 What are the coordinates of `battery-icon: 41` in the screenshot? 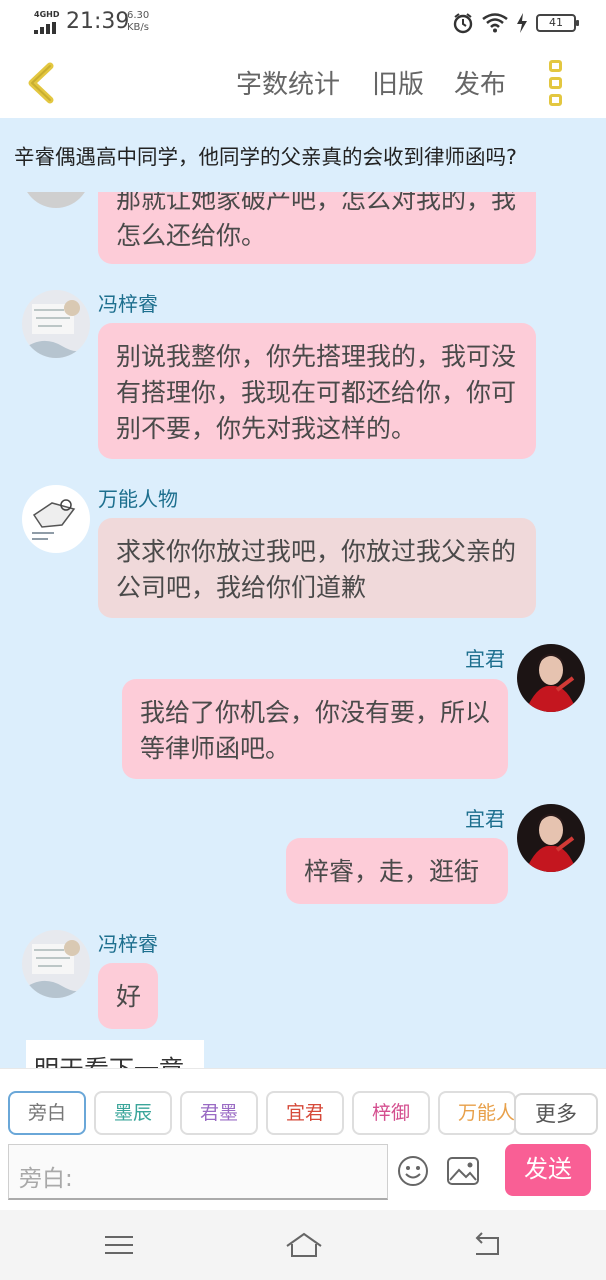 It's located at (557, 23).